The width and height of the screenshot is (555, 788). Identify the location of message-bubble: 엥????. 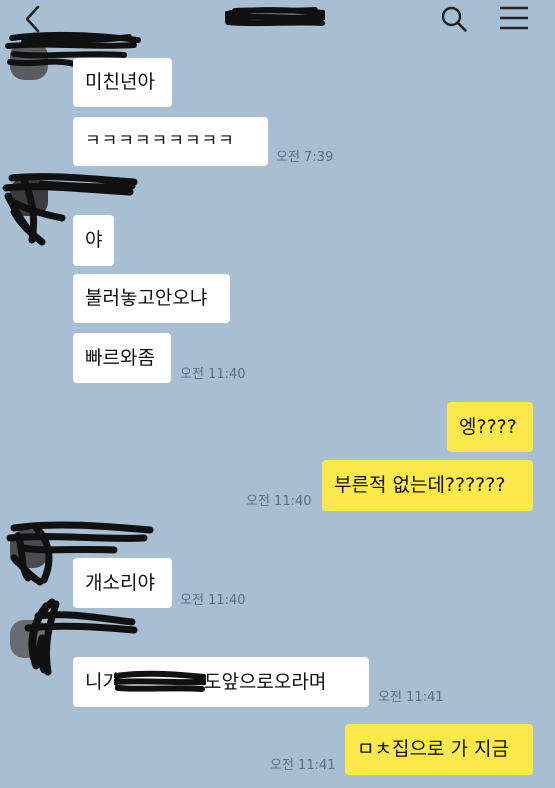
(490, 427).